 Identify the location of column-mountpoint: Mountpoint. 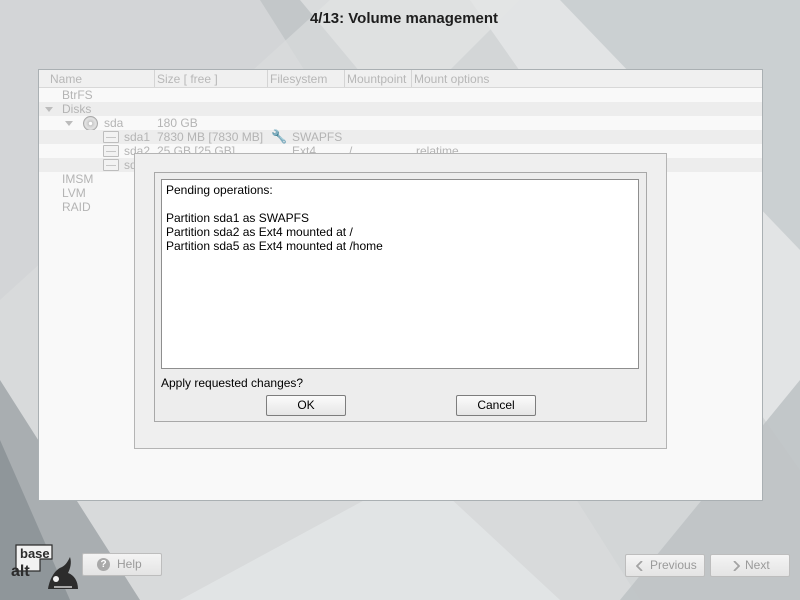
(376, 79).